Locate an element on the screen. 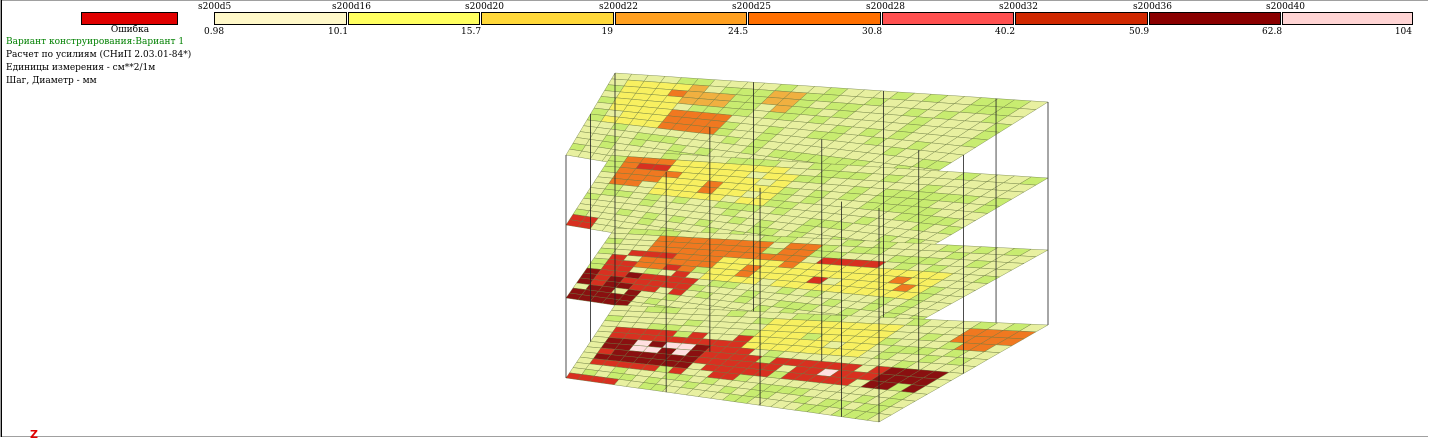  legend-tick-label: 10.1 is located at coordinates (338, 32).